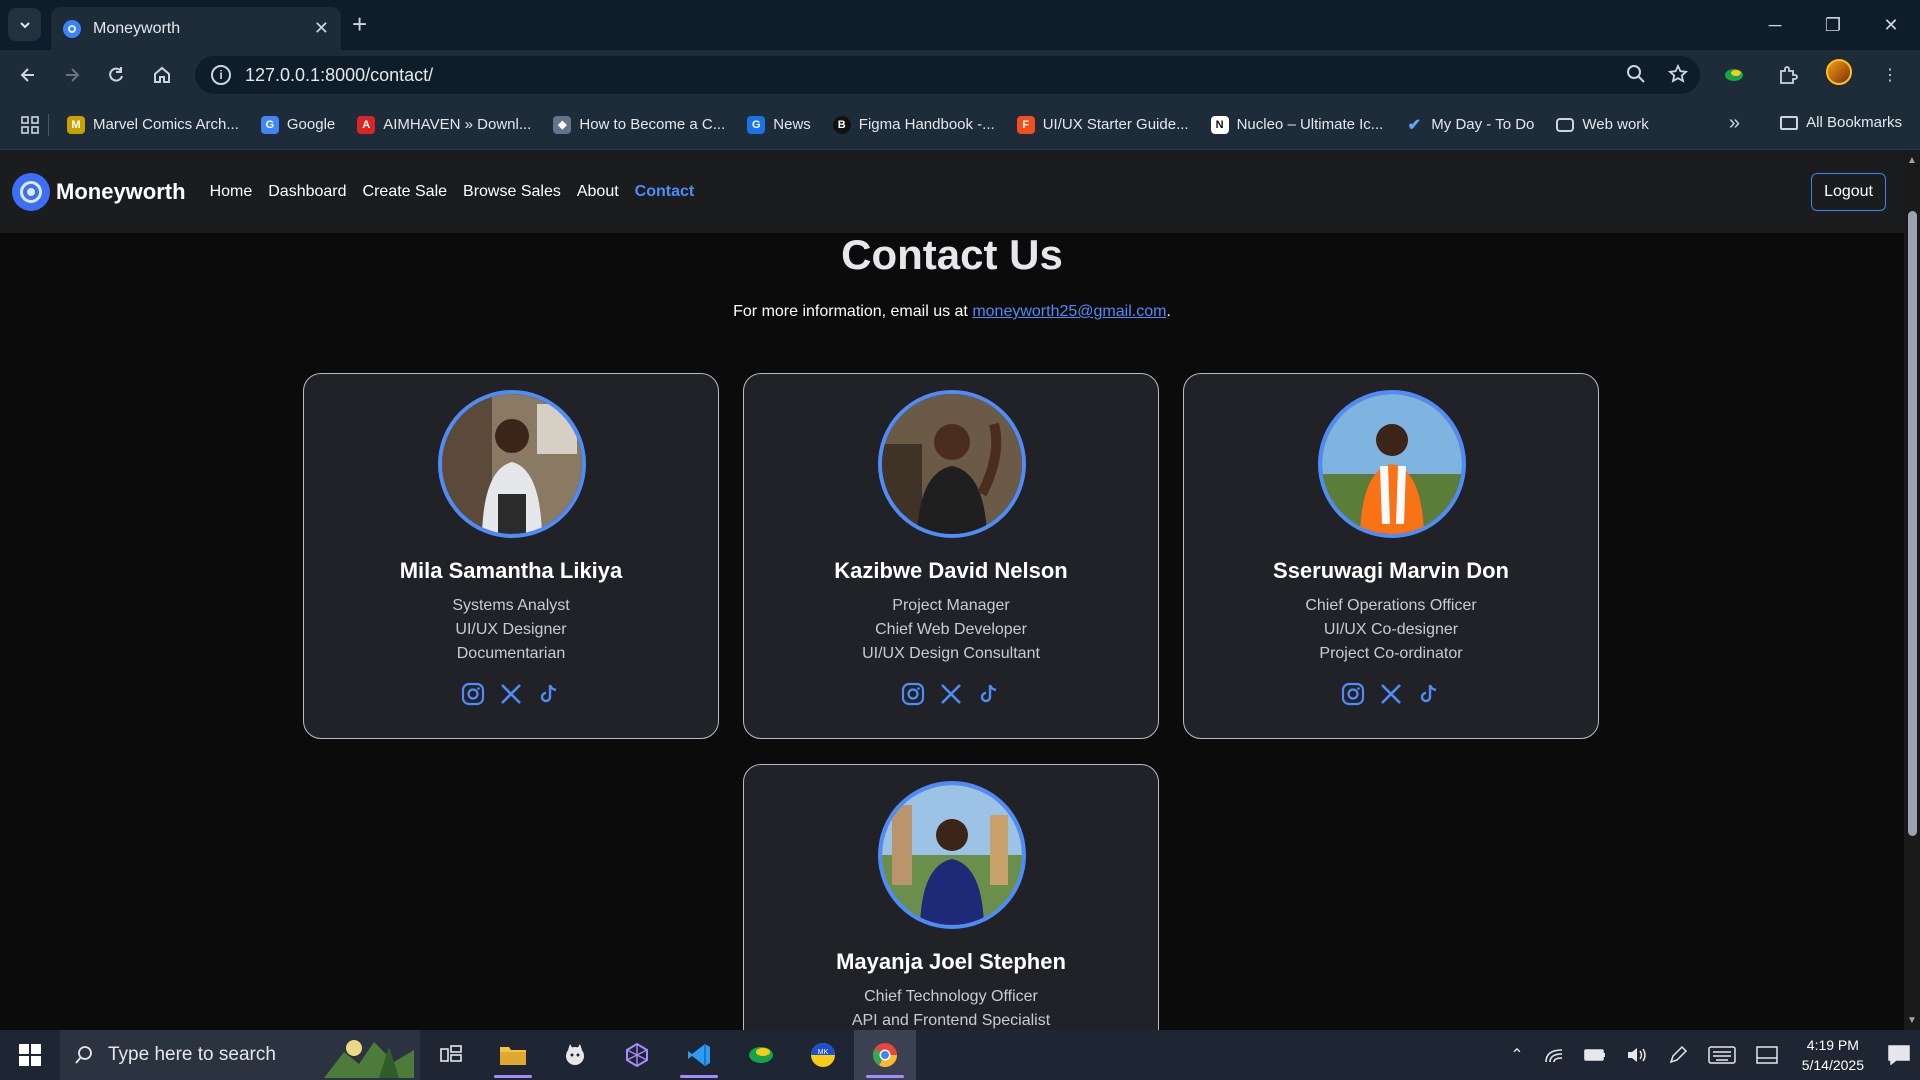 This screenshot has height=1080, width=1920. Describe the element at coordinates (951, 653) in the screenshot. I see `member-role: UI/UX Design Consultant` at that location.